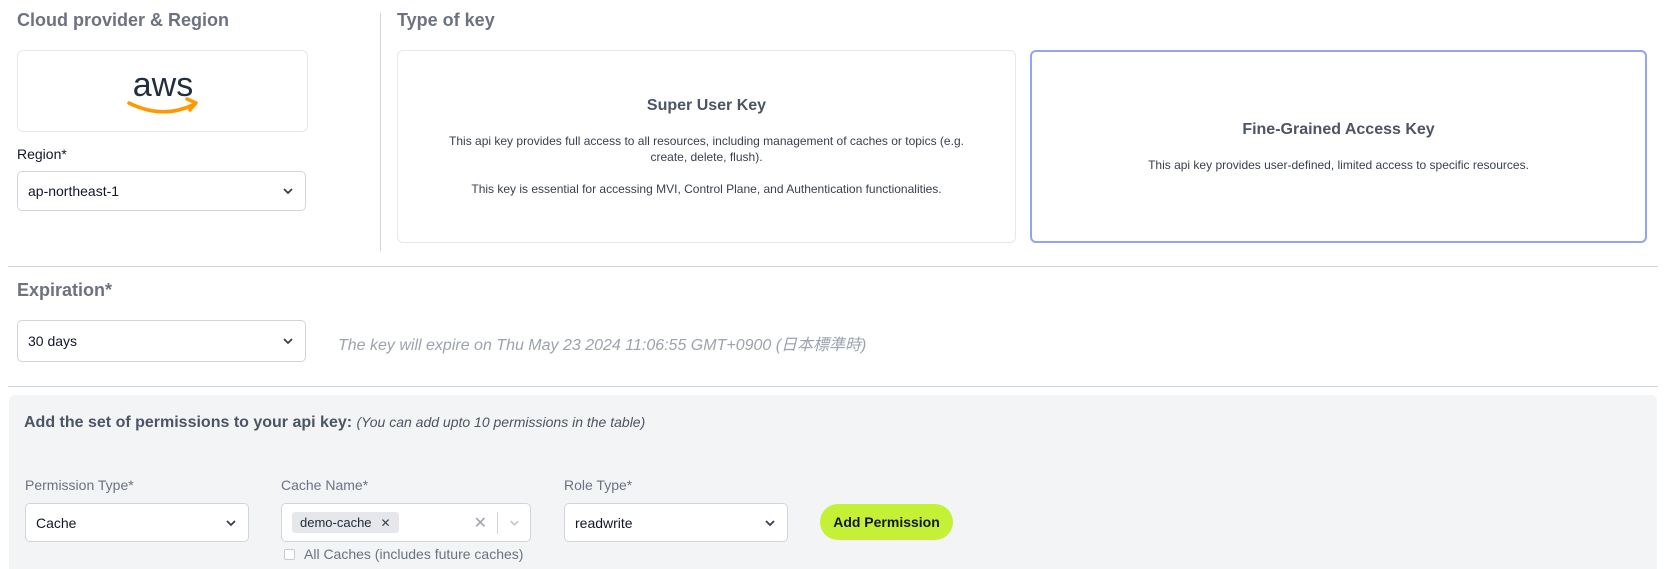 The image size is (1666, 569). Describe the element at coordinates (161, 191) in the screenshot. I see `region-select: ap-northeast-1` at that location.